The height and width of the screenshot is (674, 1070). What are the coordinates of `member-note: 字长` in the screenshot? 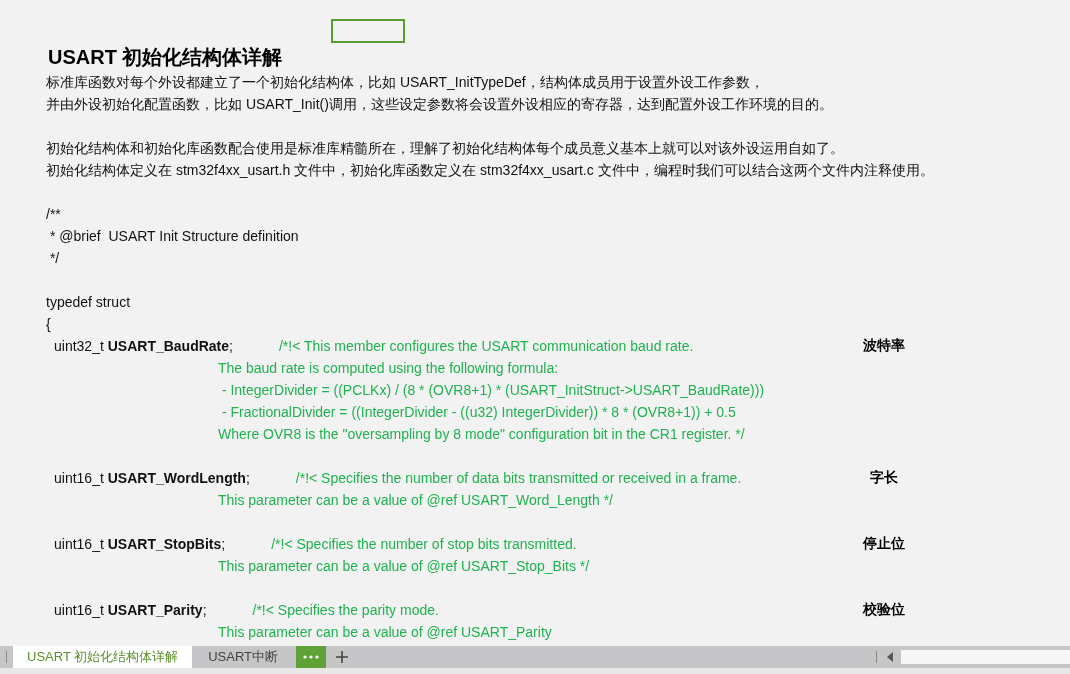 It's located at (884, 478).